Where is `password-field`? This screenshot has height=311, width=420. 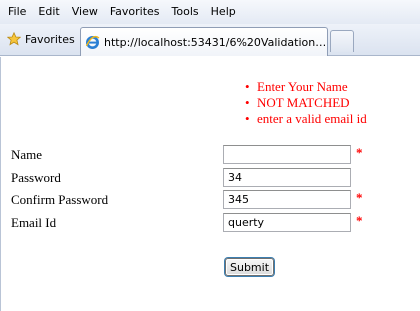 password-field is located at coordinates (287, 177).